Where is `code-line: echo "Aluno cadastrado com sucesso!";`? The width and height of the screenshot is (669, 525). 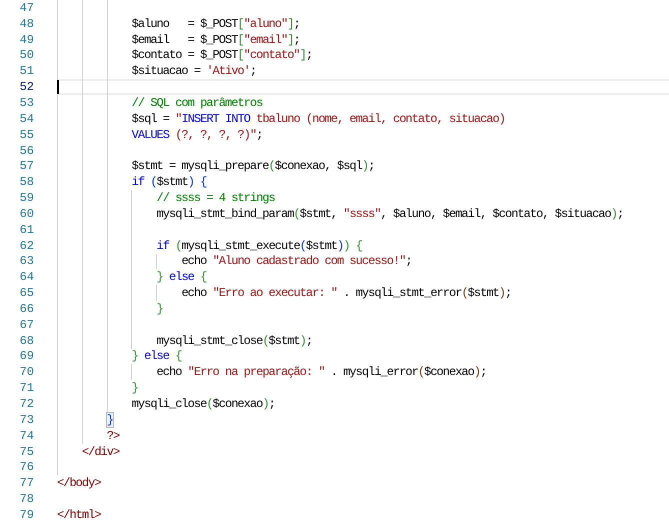
code-line: echo "Aluno cadastrado com sucesso!"; is located at coordinates (296, 261).